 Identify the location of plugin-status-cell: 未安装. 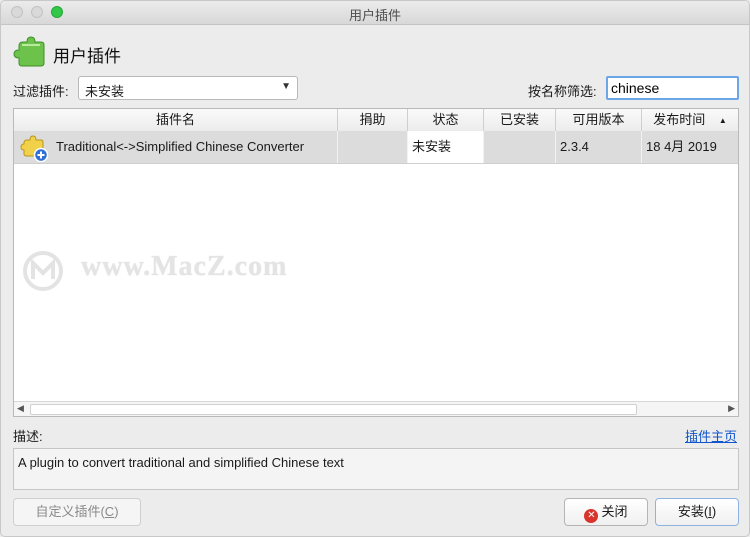
(446, 147).